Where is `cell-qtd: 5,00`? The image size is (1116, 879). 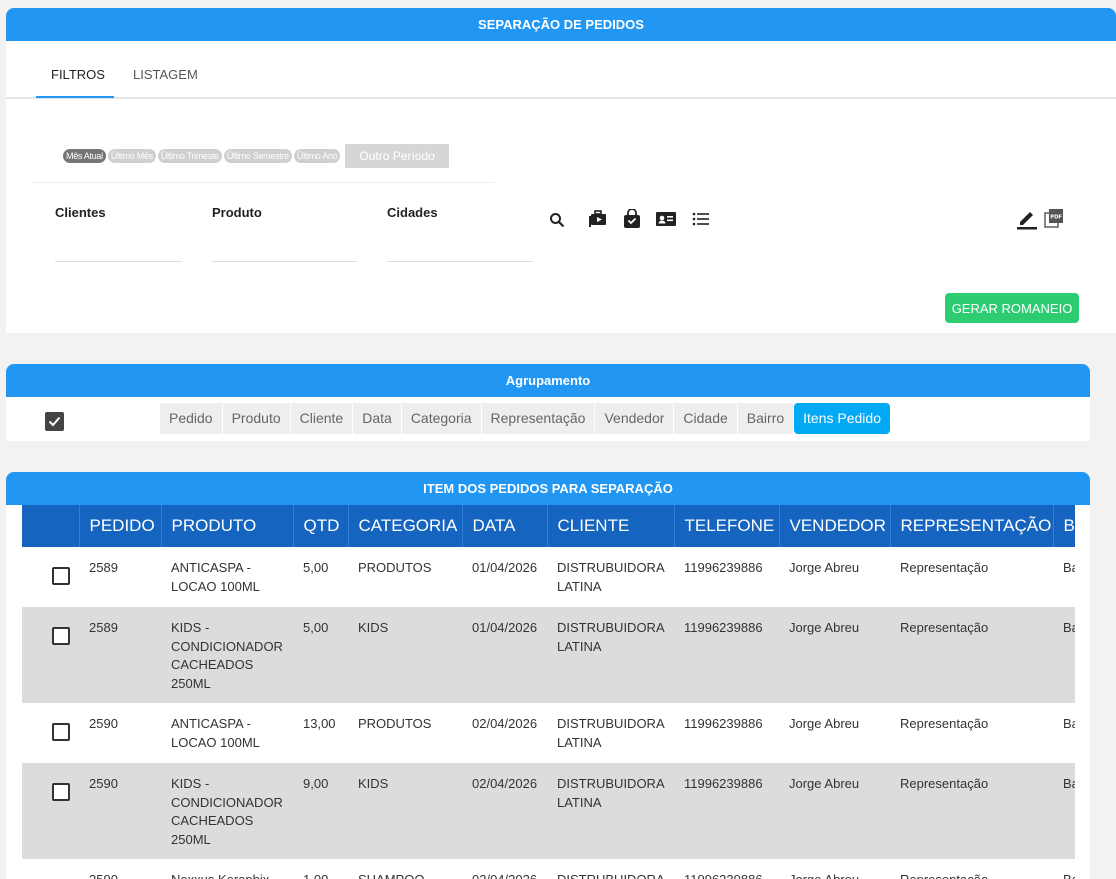
cell-qtd: 5,00 is located at coordinates (316, 567).